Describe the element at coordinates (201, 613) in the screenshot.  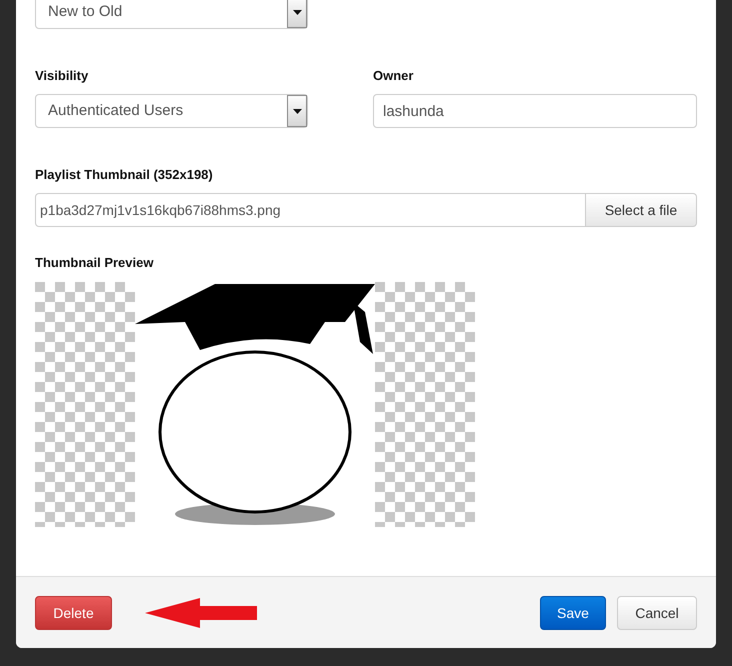
I see `arrow-icon` at that location.